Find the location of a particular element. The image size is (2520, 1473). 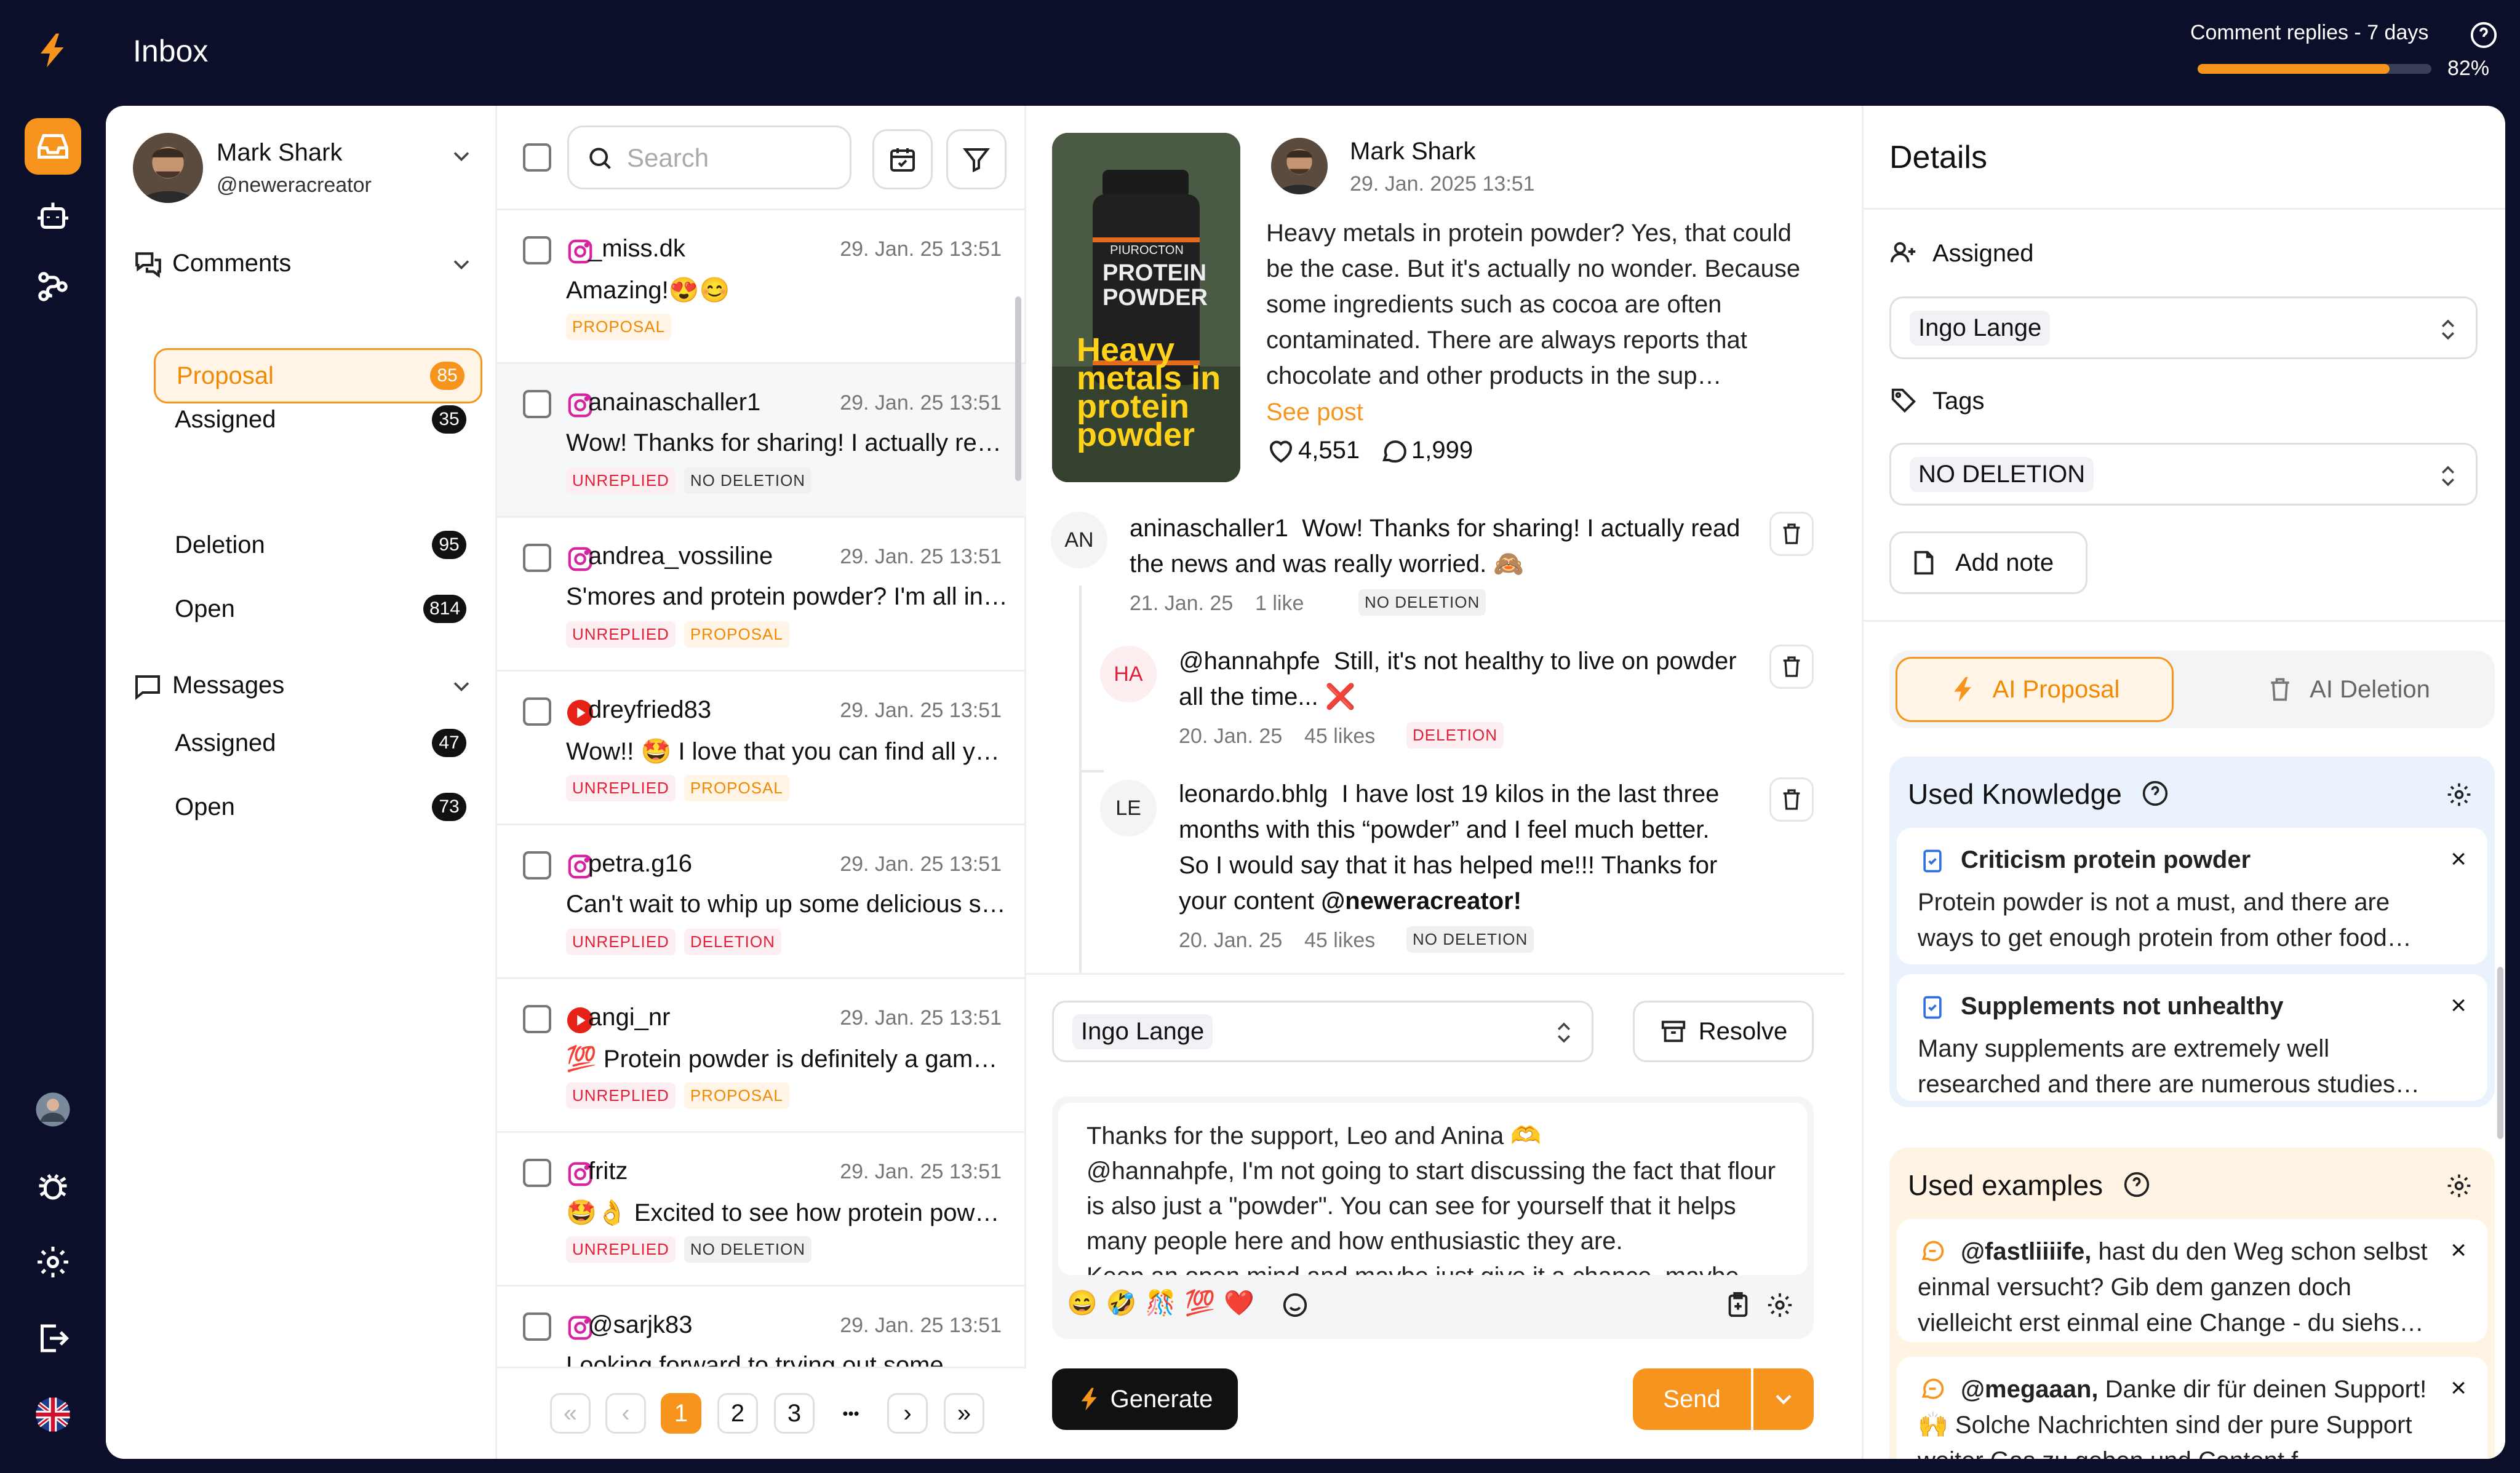

search-input: Search is located at coordinates (709, 157).